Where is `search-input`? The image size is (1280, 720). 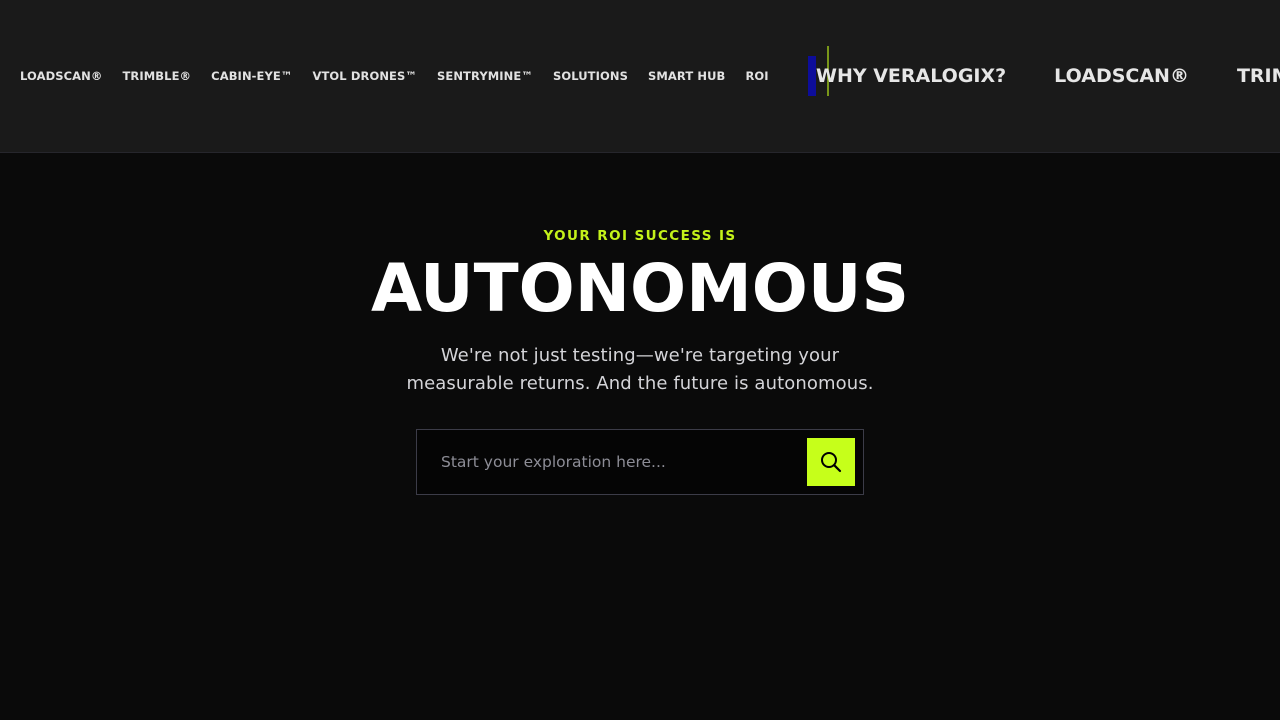
search-input is located at coordinates (619, 462).